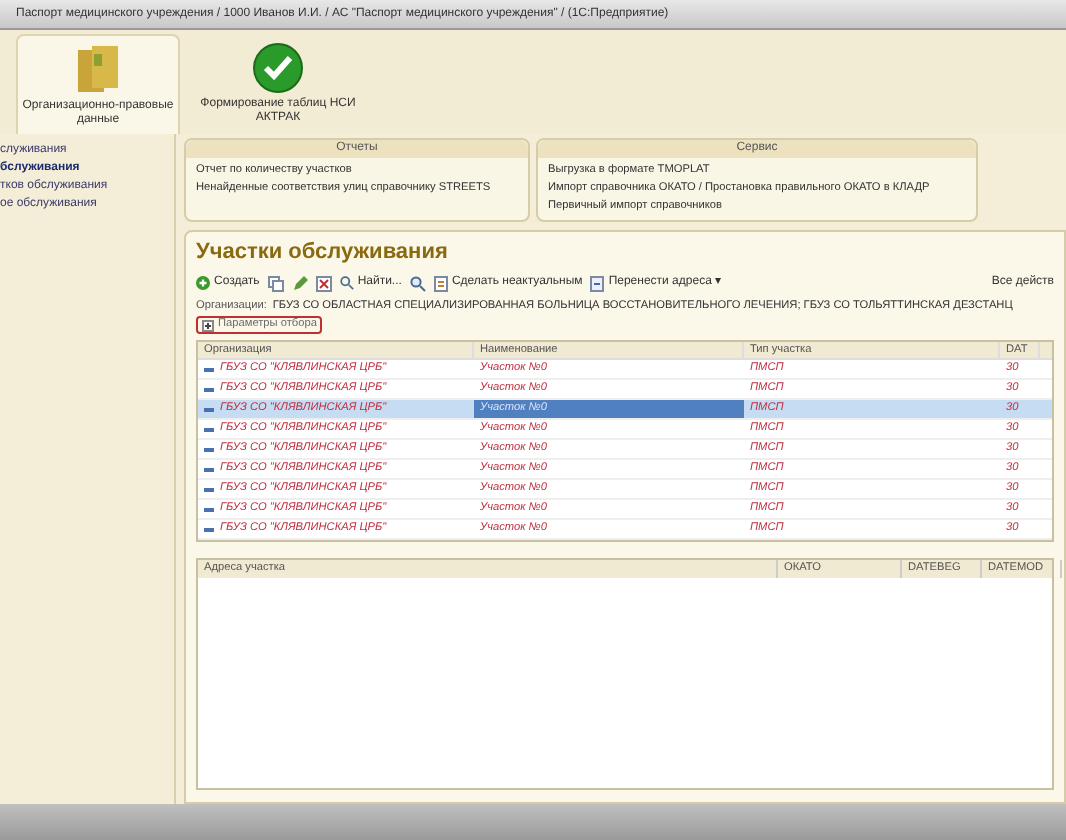  Describe the element at coordinates (417, 283) in the screenshot. I see `zoom-icon` at that location.